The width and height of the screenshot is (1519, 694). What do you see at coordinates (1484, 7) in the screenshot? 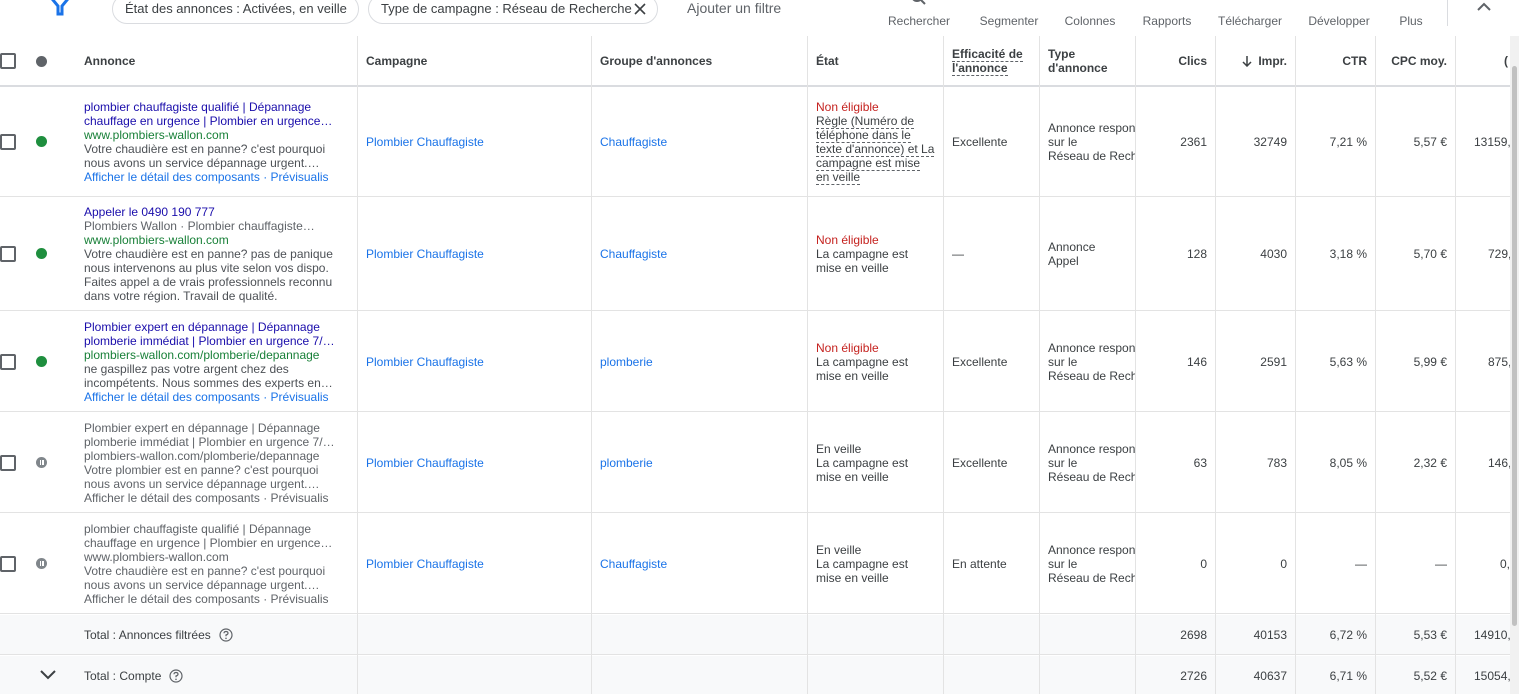
I see `chevron-up-icon` at bounding box center [1484, 7].